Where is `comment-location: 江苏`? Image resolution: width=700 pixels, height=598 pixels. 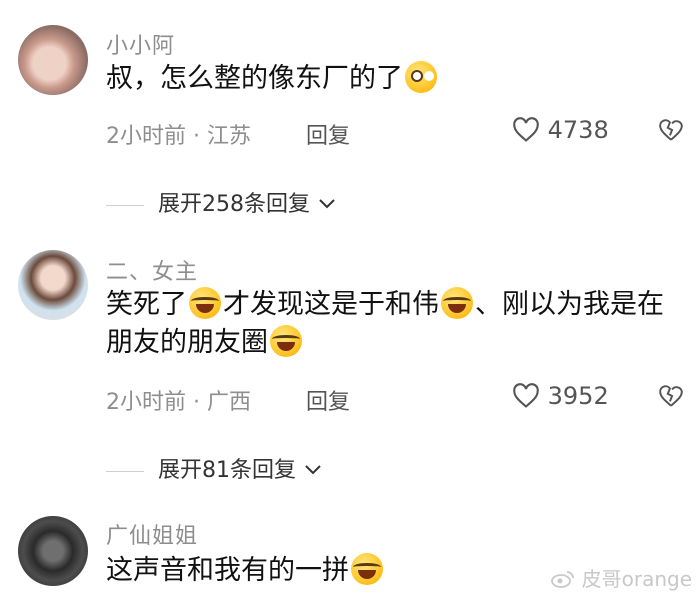 comment-location: 江苏 is located at coordinates (228, 136).